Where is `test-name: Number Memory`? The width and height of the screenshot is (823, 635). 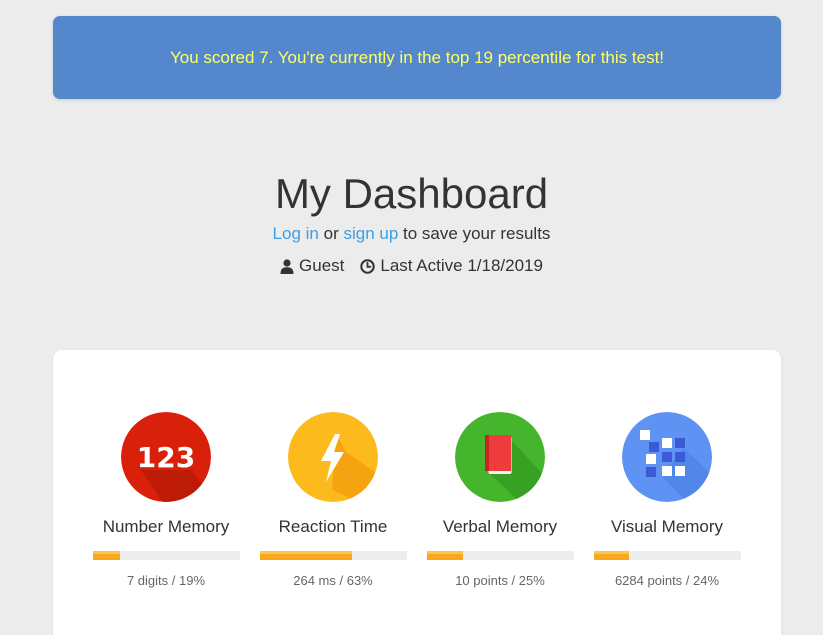
test-name: Number Memory is located at coordinates (166, 526).